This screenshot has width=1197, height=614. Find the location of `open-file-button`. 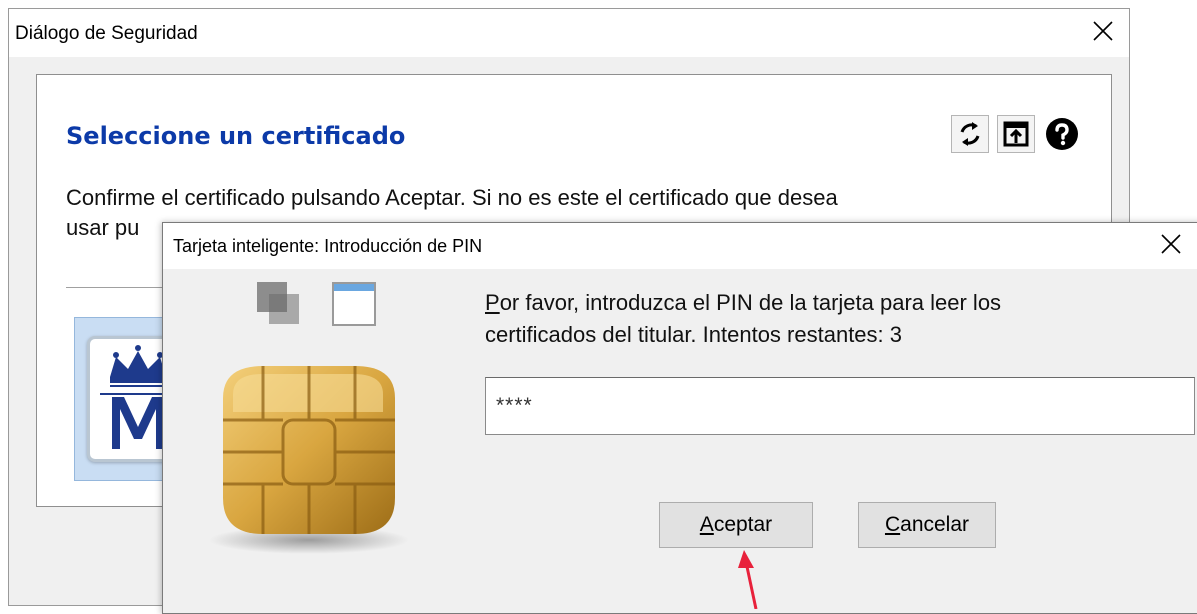

open-file-button is located at coordinates (1016, 134).